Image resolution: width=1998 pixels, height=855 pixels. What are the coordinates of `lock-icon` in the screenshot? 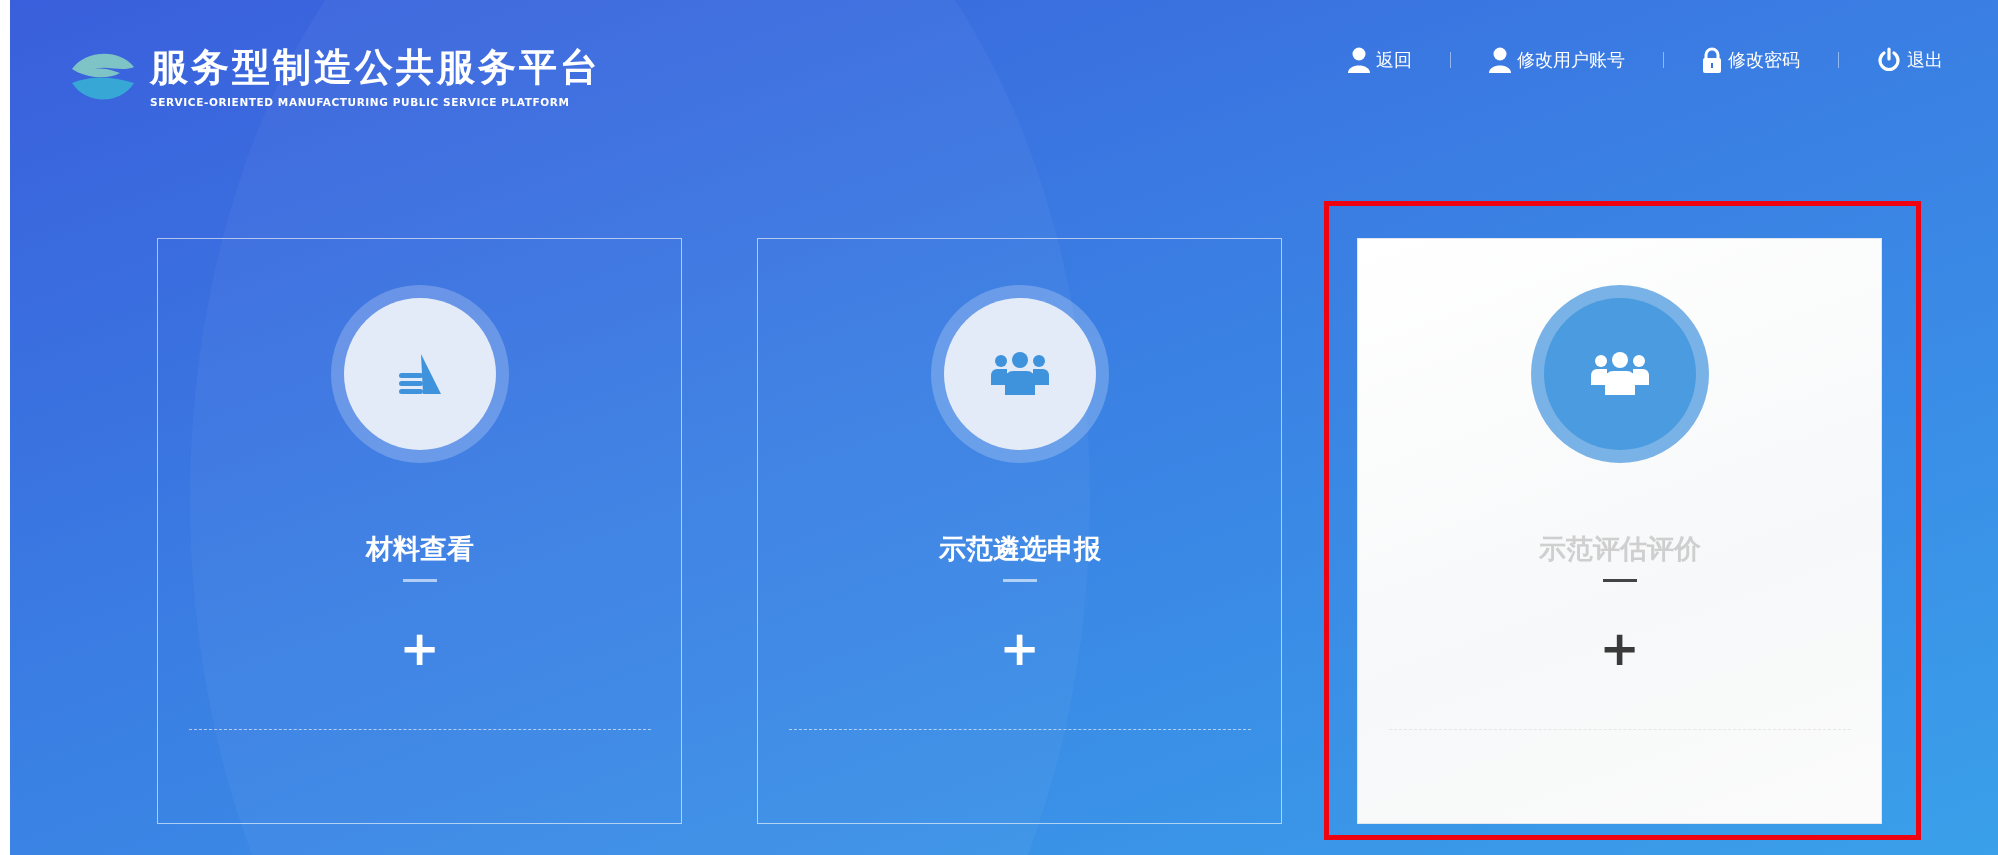 It's located at (1712, 60).